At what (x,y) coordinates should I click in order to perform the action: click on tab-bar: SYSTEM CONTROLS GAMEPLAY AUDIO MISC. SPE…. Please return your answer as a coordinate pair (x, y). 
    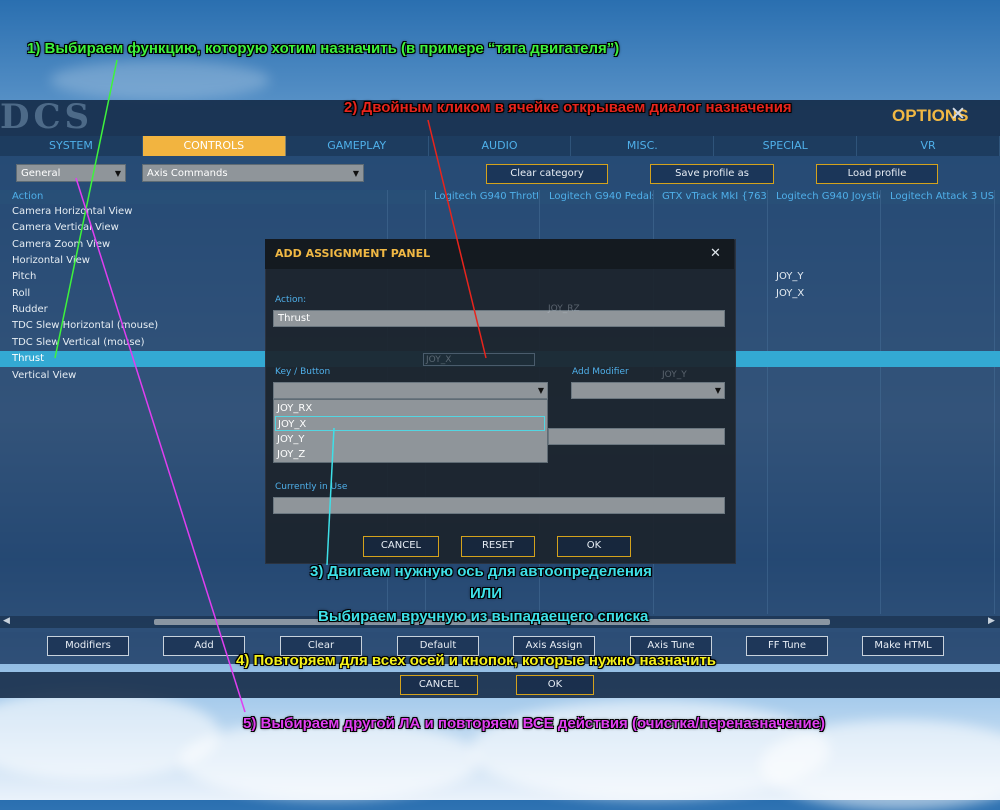
    Looking at the image, I should click on (500, 146).